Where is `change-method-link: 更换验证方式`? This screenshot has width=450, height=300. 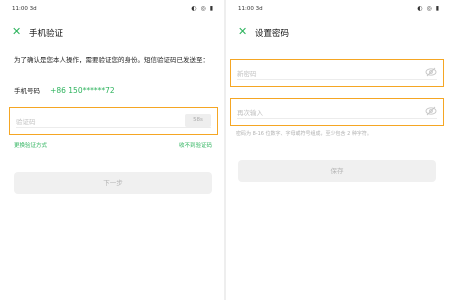 change-method-link: 更换验证方式 is located at coordinates (30, 145).